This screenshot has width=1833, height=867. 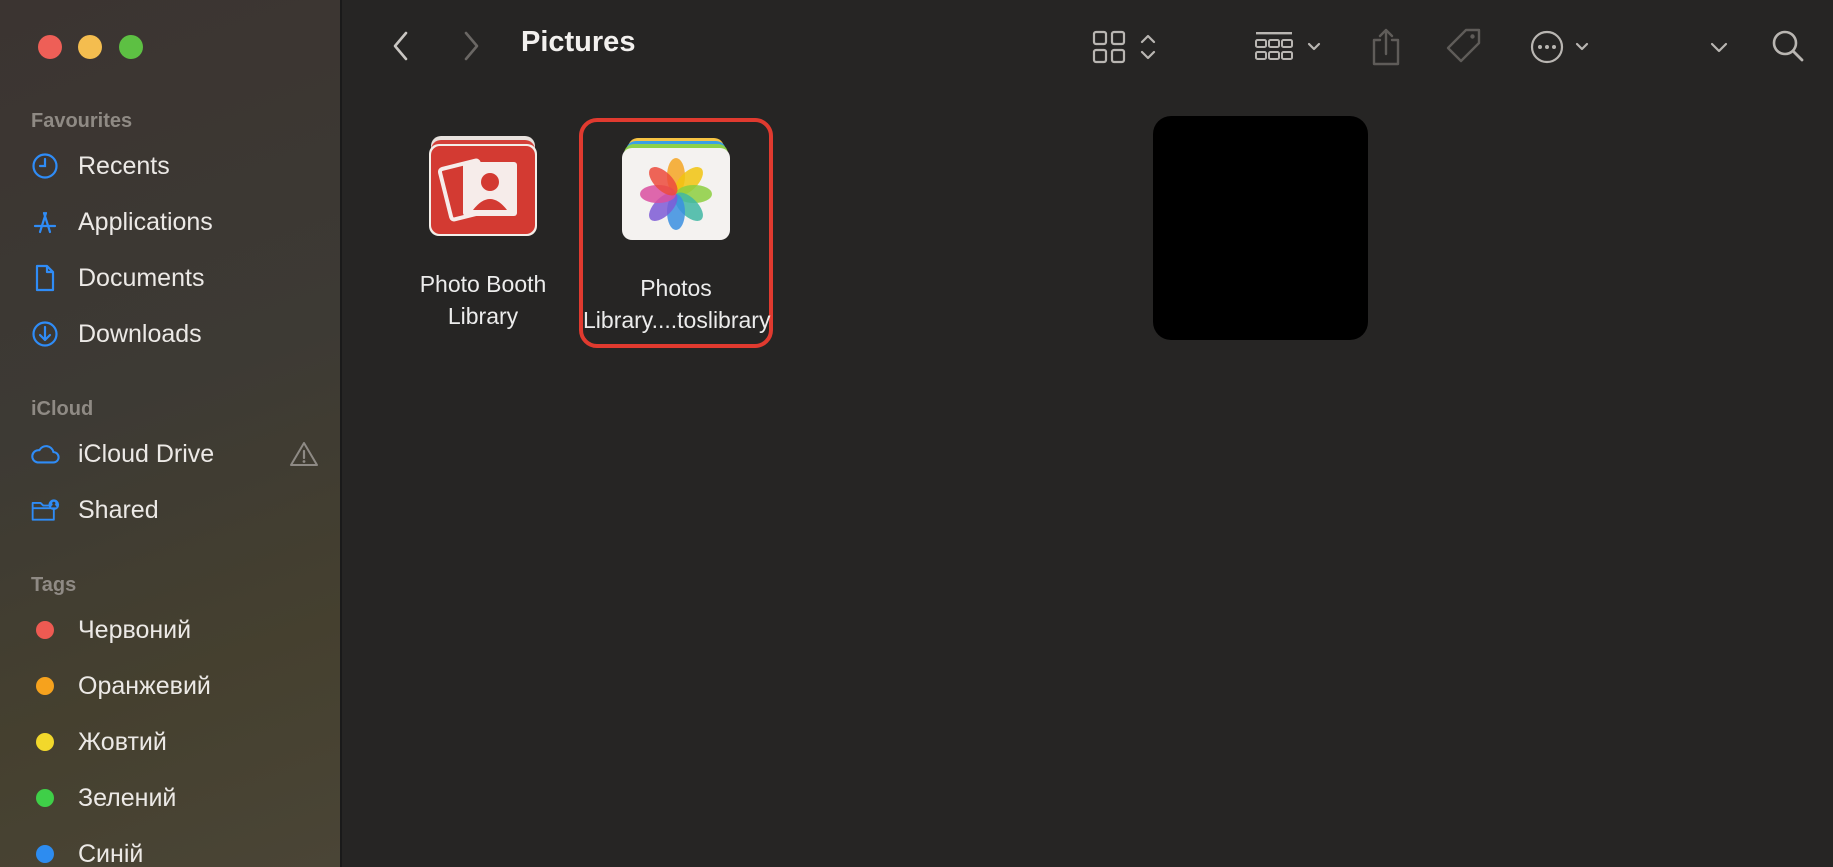 I want to click on chevron-right-icon, so click(x=471, y=46).